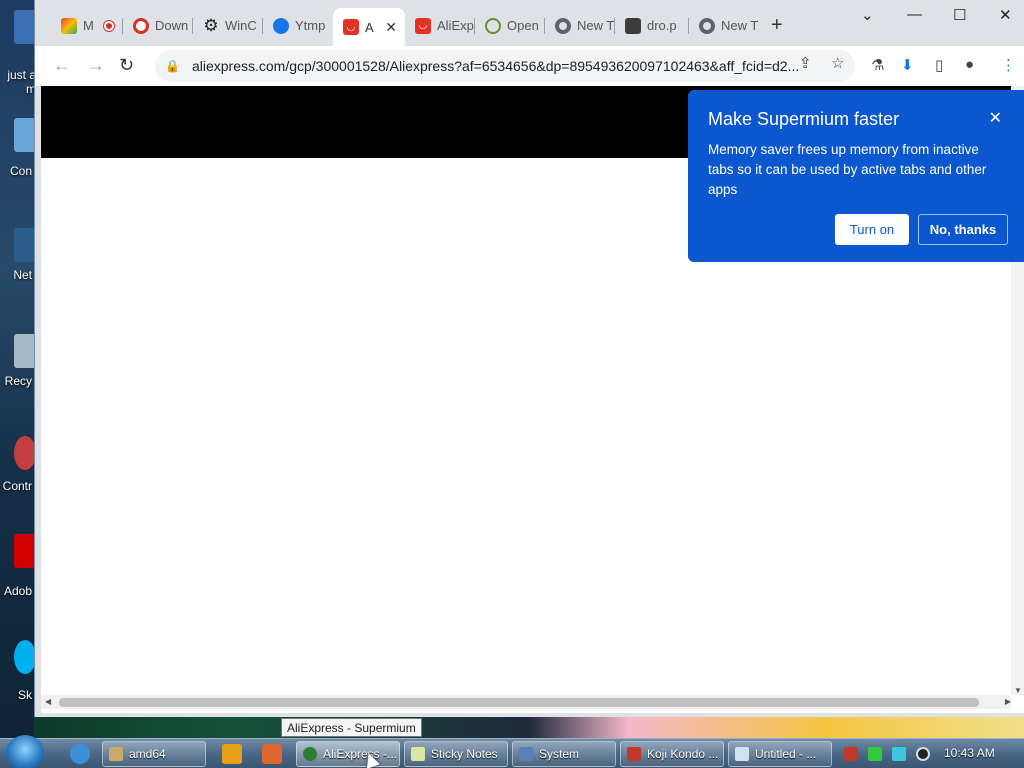 Image resolution: width=1024 pixels, height=768 pixels. Describe the element at coordinates (526, 754) in the screenshot. I see `system-icon` at that location.